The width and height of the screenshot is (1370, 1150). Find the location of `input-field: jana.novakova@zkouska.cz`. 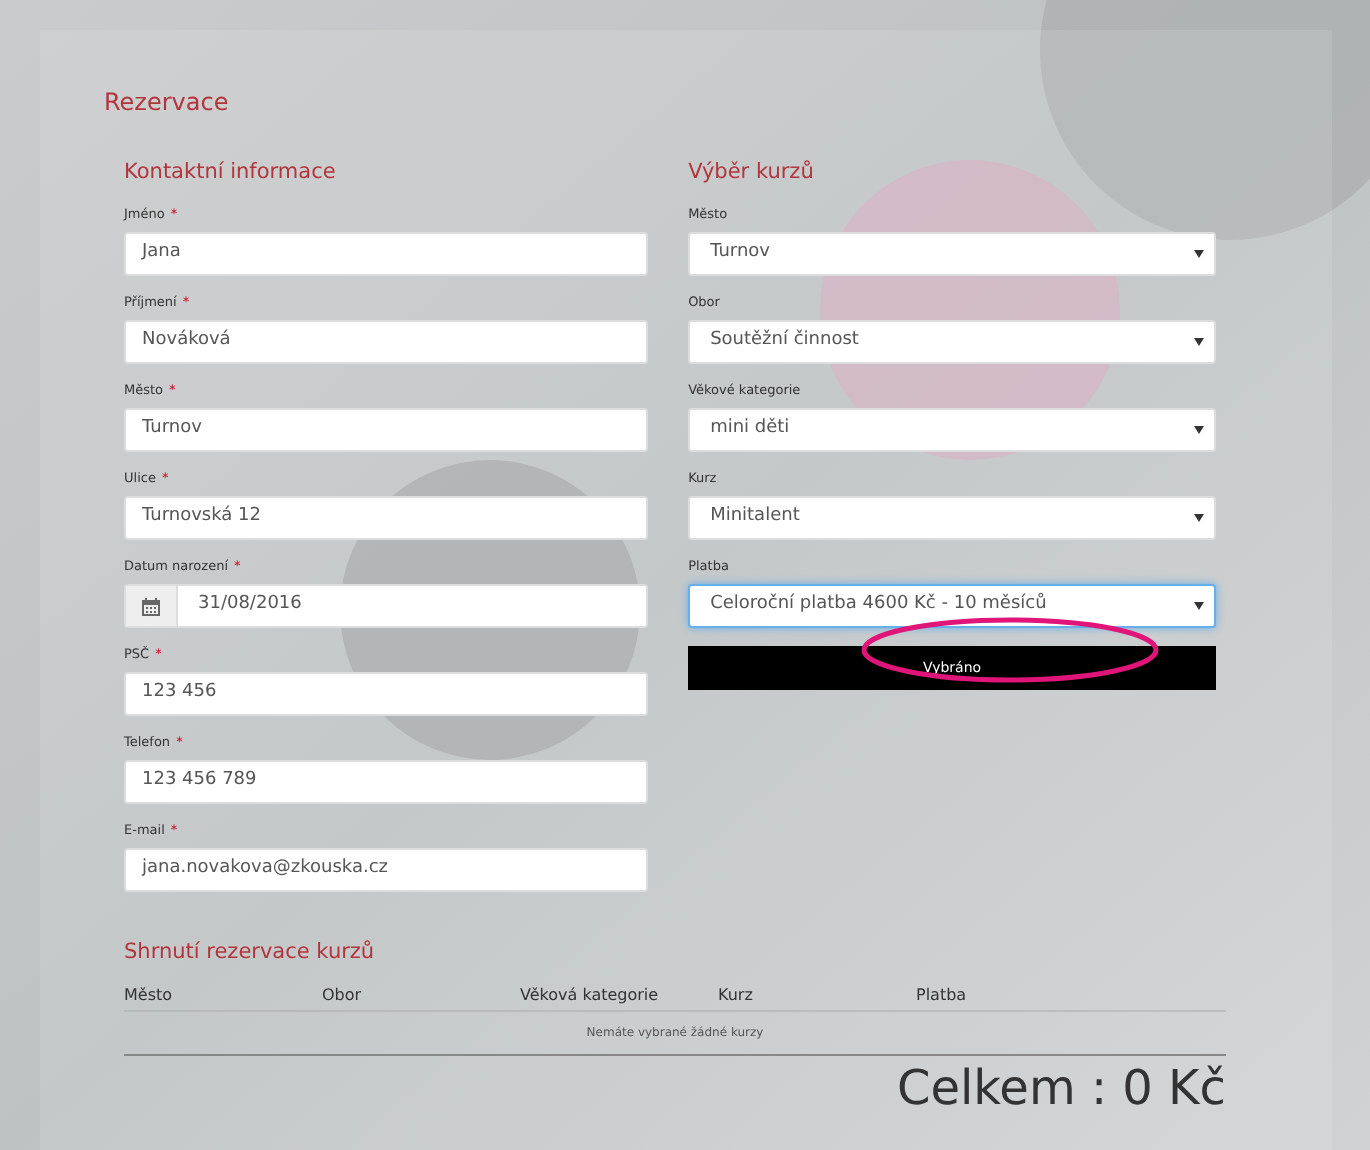

input-field: jana.novakova@zkouska.cz is located at coordinates (386, 870).